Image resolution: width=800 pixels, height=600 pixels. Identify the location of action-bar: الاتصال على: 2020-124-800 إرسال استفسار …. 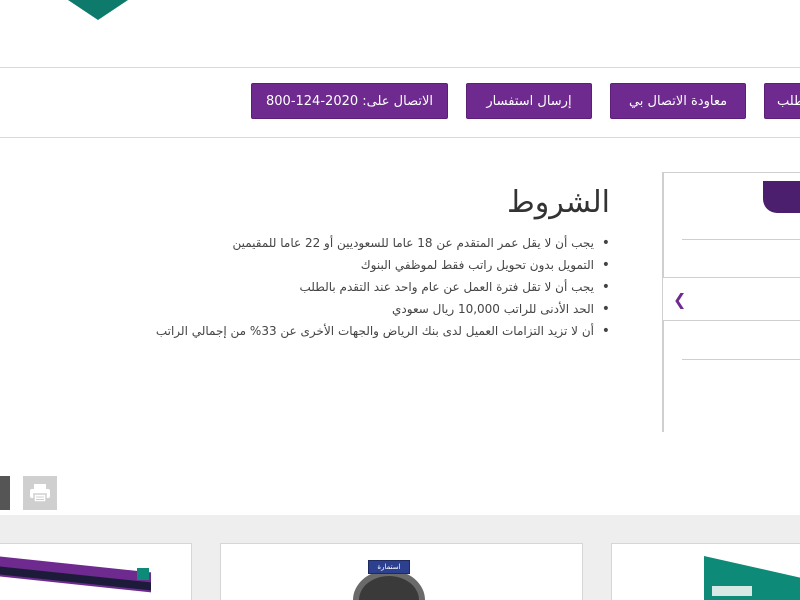
(400, 103).